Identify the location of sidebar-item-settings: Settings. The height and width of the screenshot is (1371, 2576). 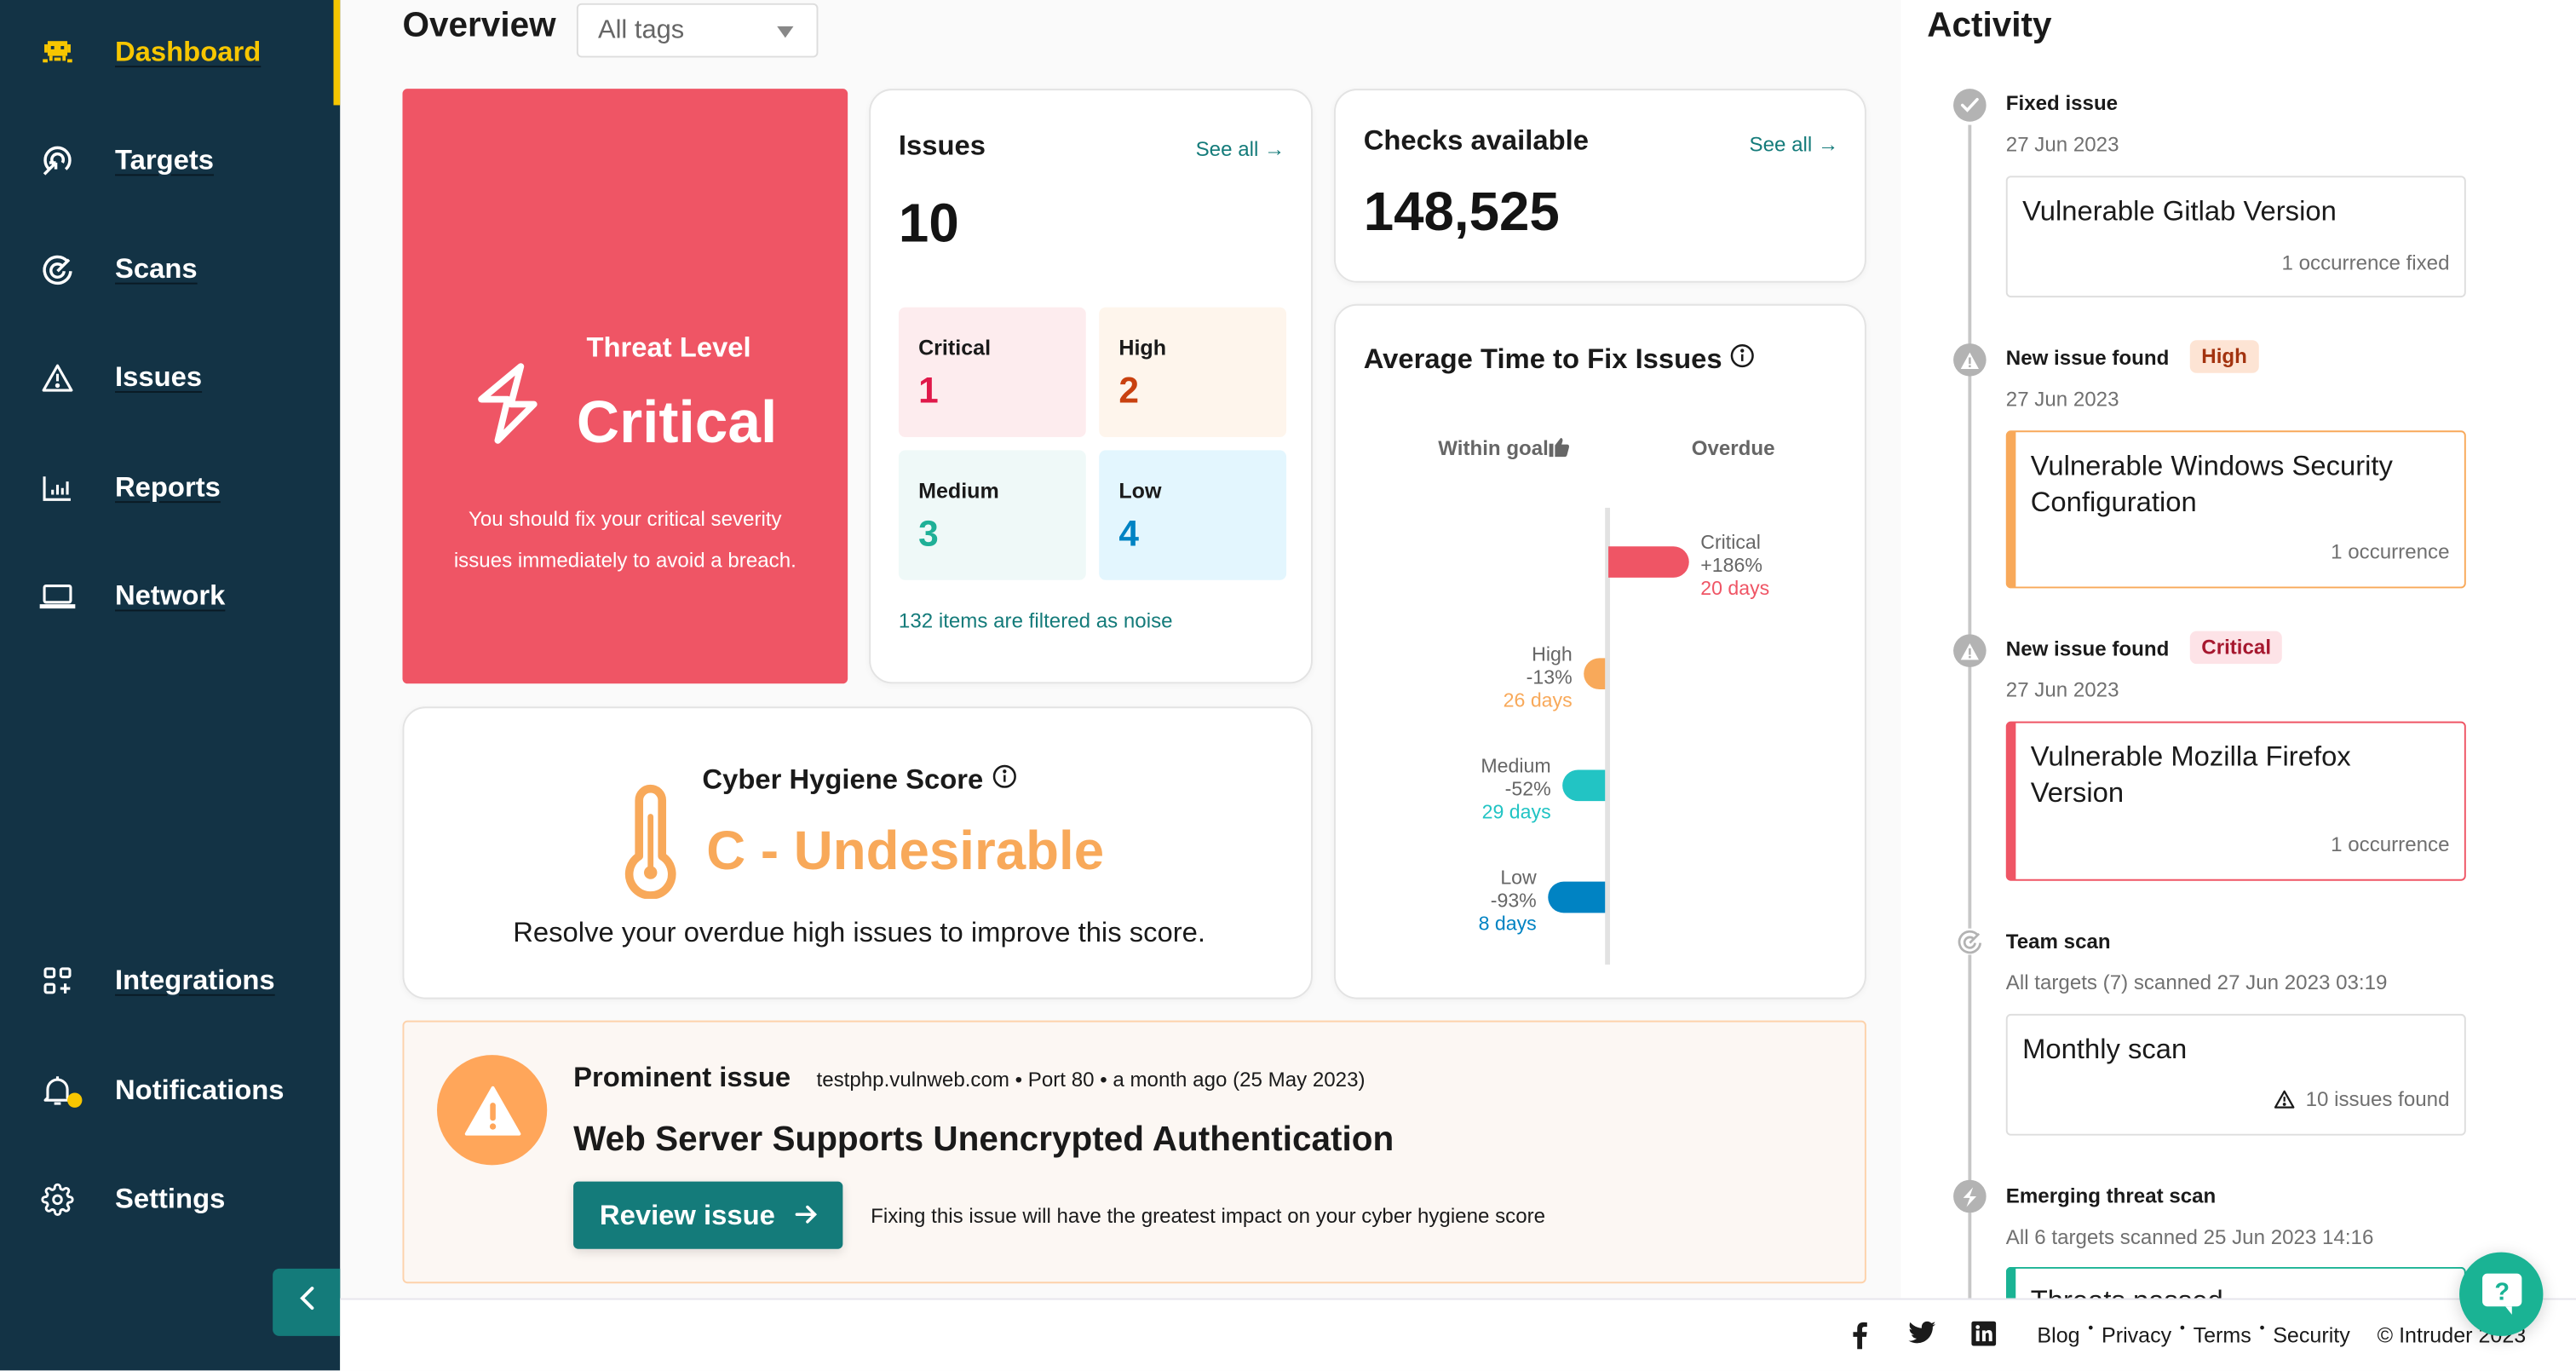
(170, 1199).